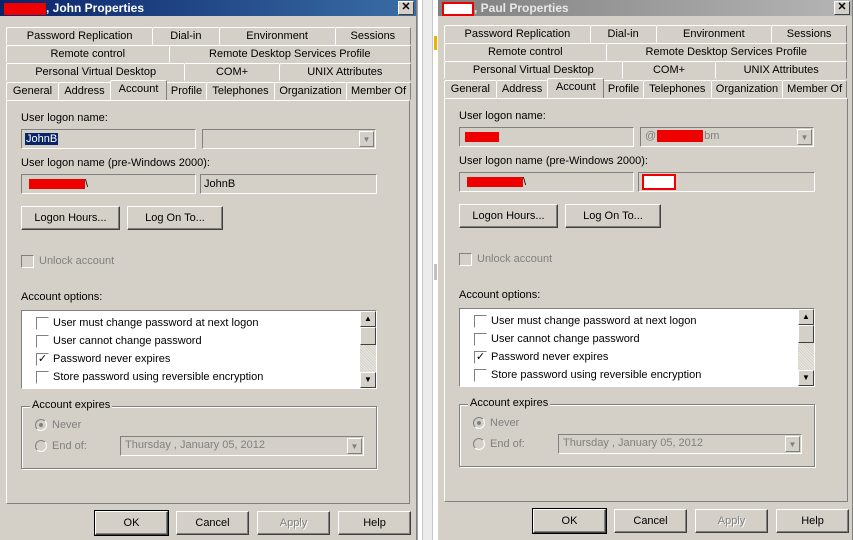  Describe the element at coordinates (115, 163) in the screenshot. I see `pre2000-label: User logon name (pre-Windows 2000):` at that location.